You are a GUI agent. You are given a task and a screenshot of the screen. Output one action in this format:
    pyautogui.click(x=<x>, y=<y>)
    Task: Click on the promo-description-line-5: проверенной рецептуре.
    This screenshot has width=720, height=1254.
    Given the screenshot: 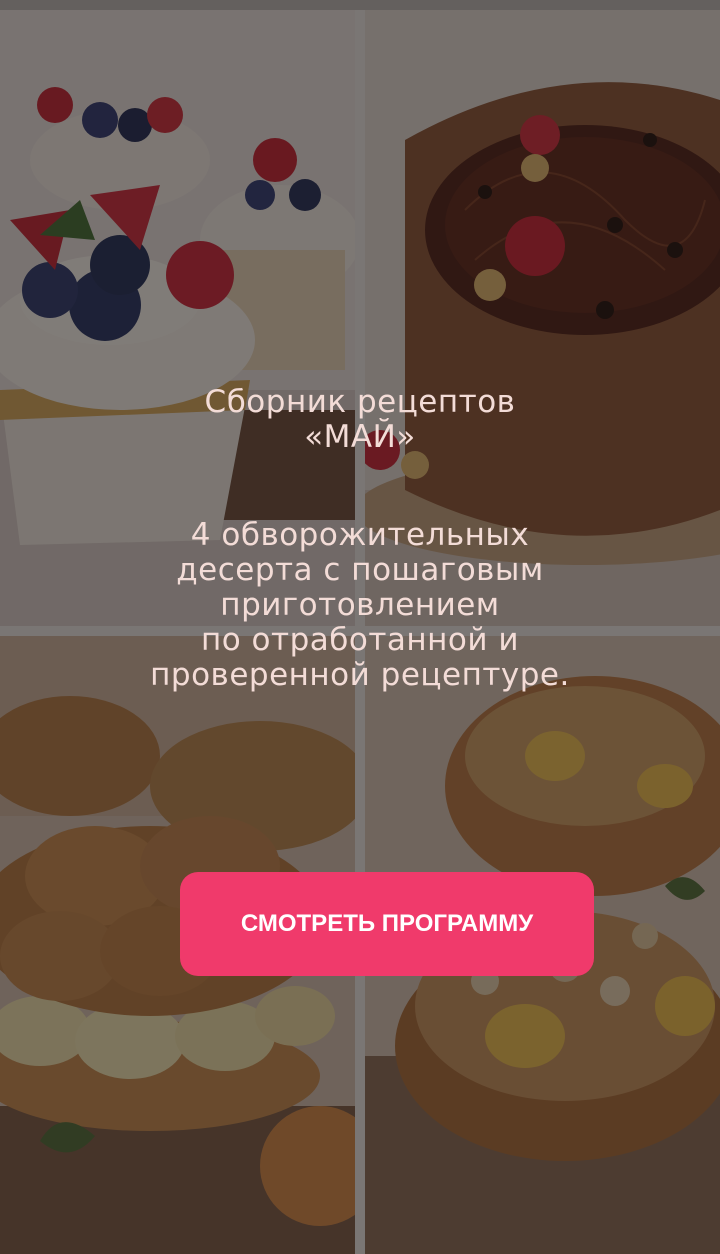 What is the action you would take?
    pyautogui.click(x=360, y=675)
    